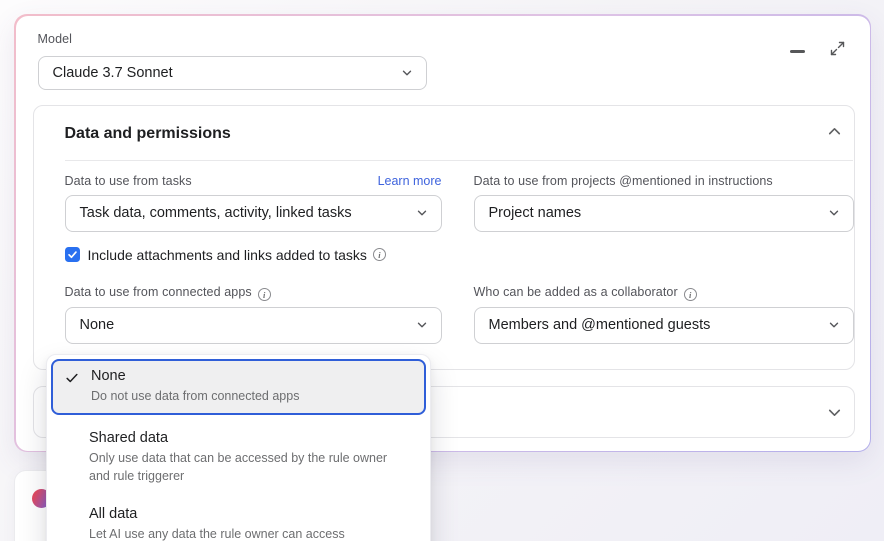 This screenshot has width=884, height=541. Describe the element at coordinates (97, 325) in the screenshot. I see `connected-apps-select-value: None` at that location.